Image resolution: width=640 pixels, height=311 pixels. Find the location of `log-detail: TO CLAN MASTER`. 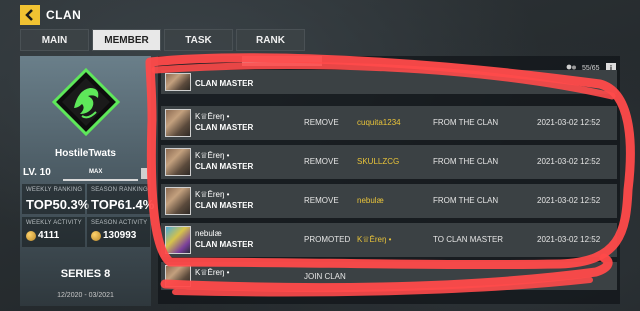

log-detail: TO CLAN MASTER is located at coordinates (468, 239).